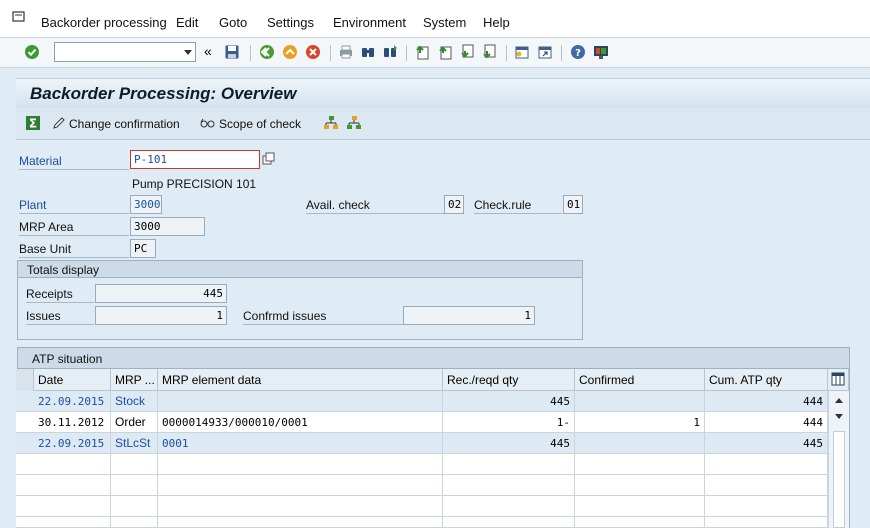 The height and width of the screenshot is (528, 870). Describe the element at coordinates (422, 52) in the screenshot. I see `first-page-icon` at that location.